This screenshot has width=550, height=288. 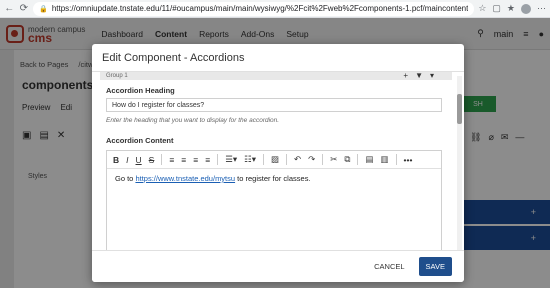 I want to click on redo-icon: ↷, so click(x=311, y=159).